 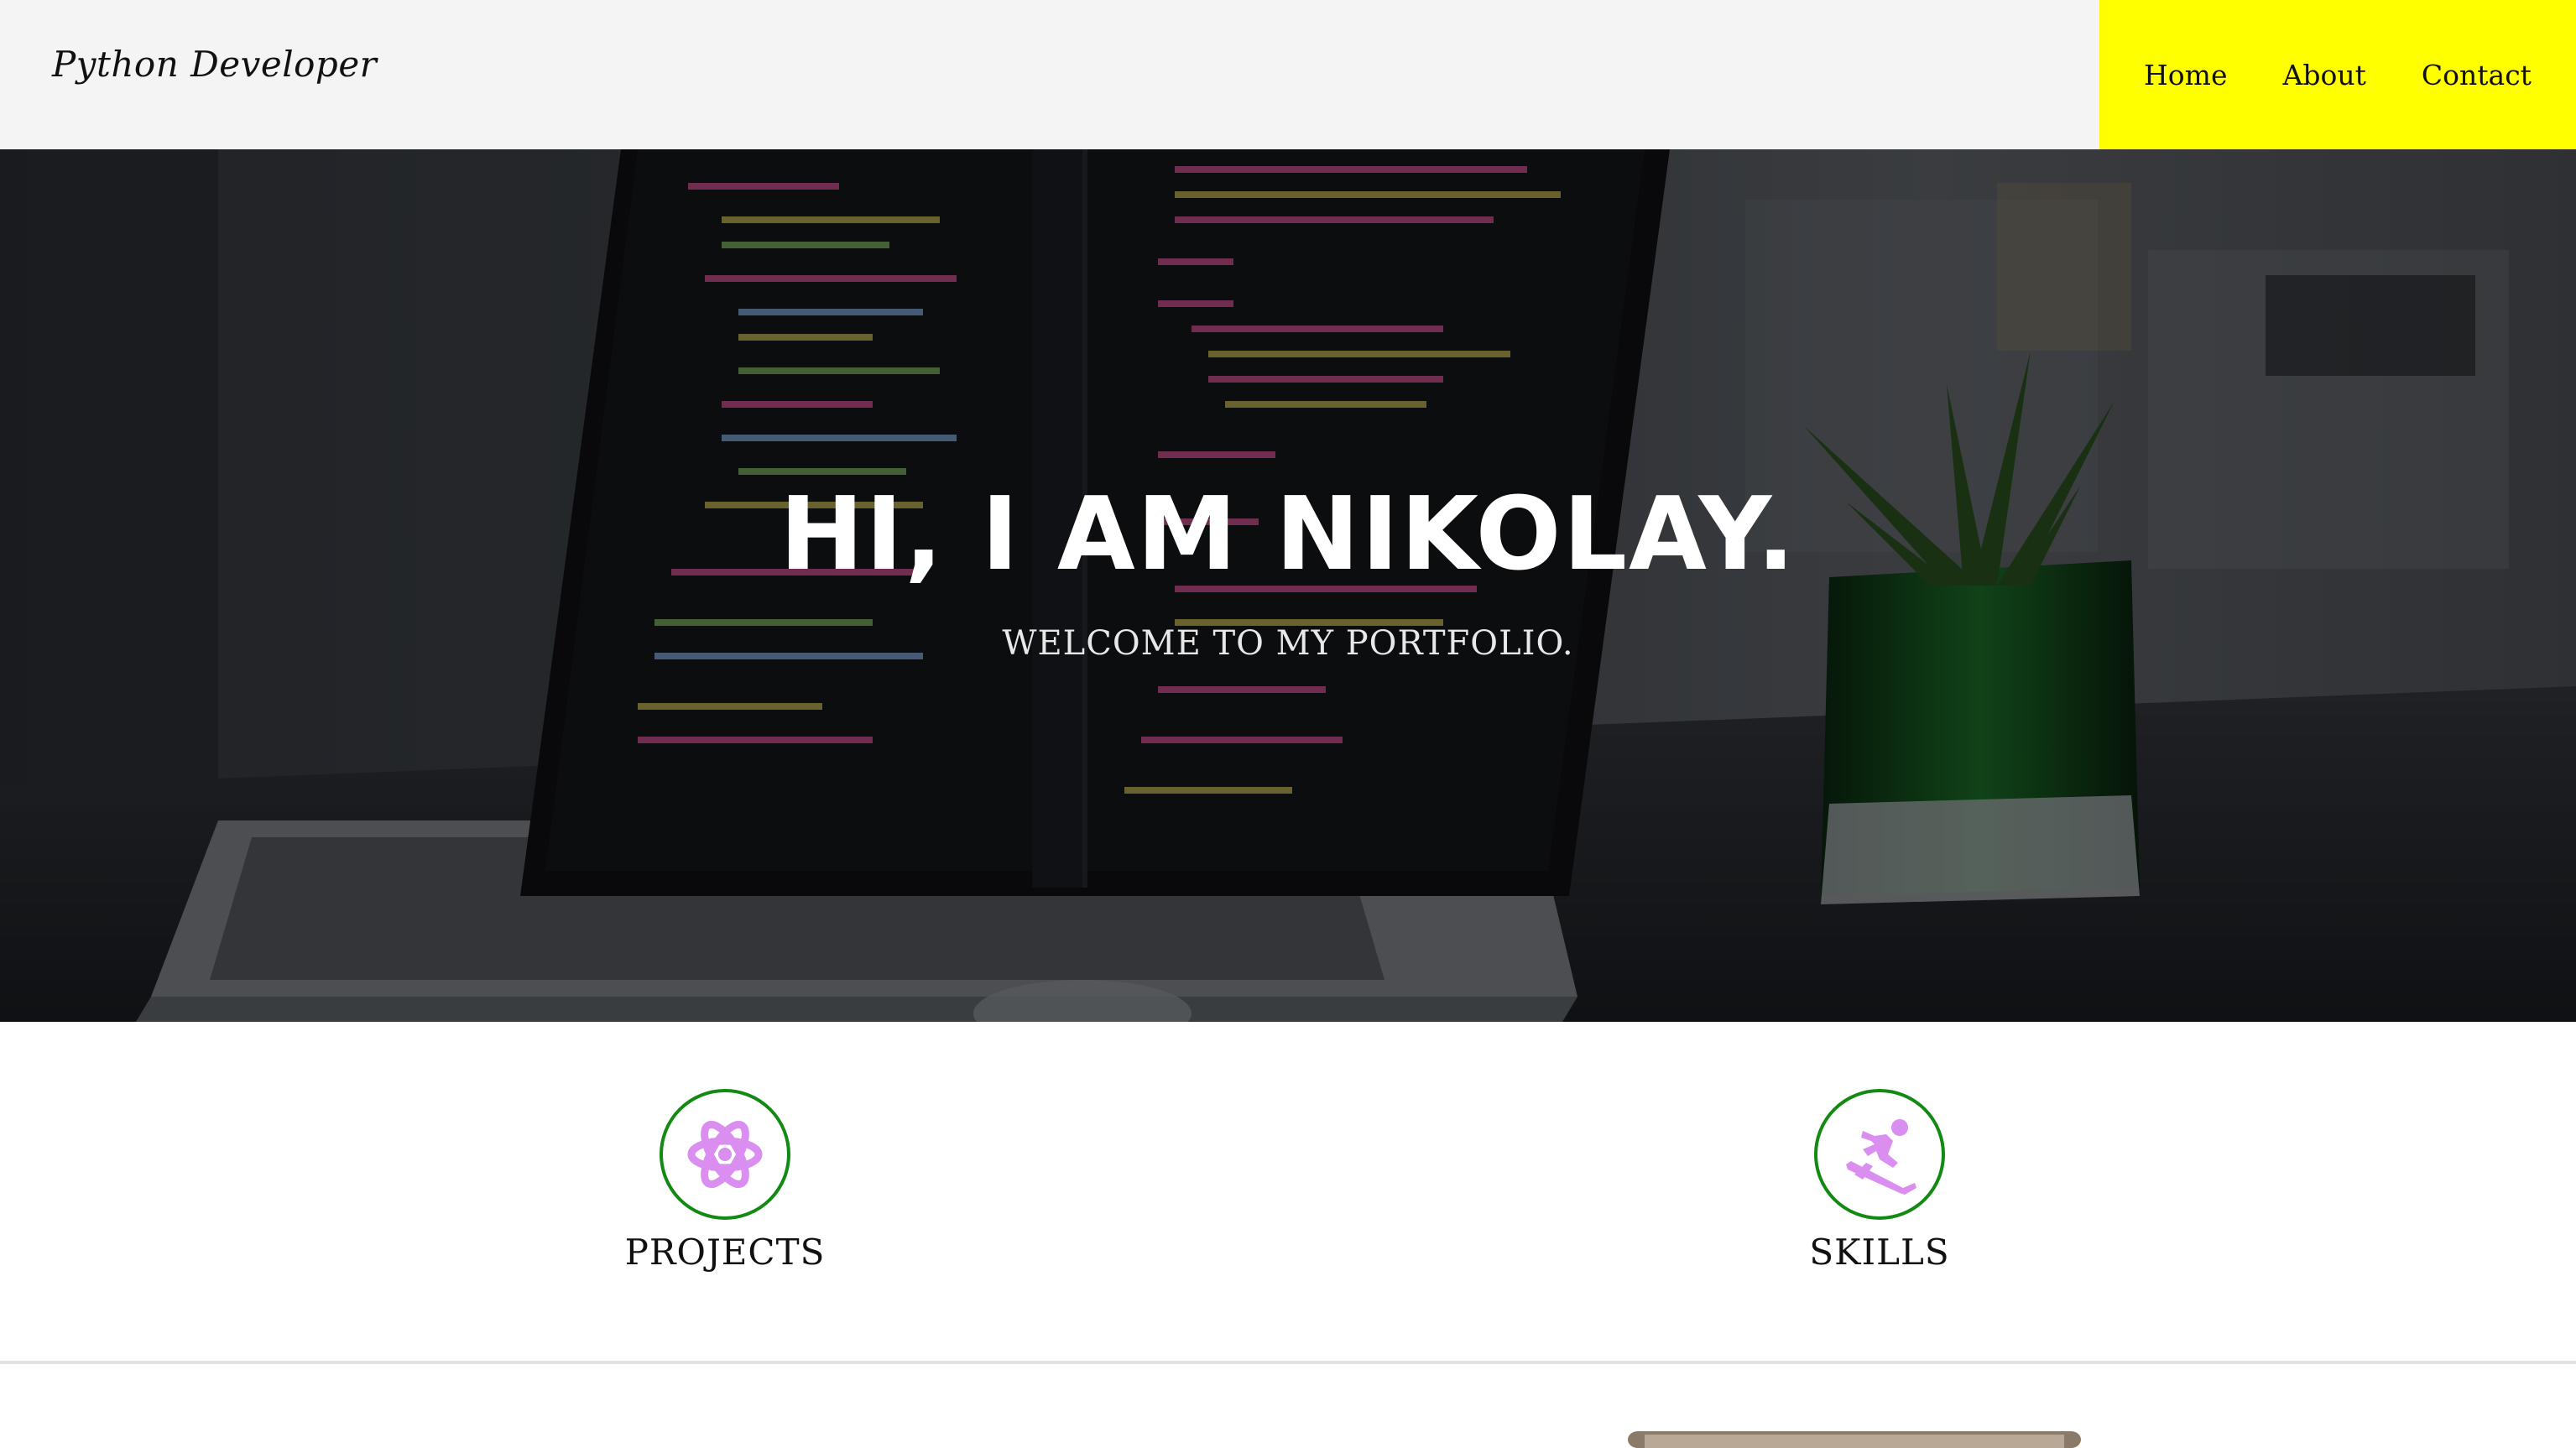 What do you see at coordinates (1881, 1157) in the screenshot?
I see `skiing-icon` at bounding box center [1881, 1157].